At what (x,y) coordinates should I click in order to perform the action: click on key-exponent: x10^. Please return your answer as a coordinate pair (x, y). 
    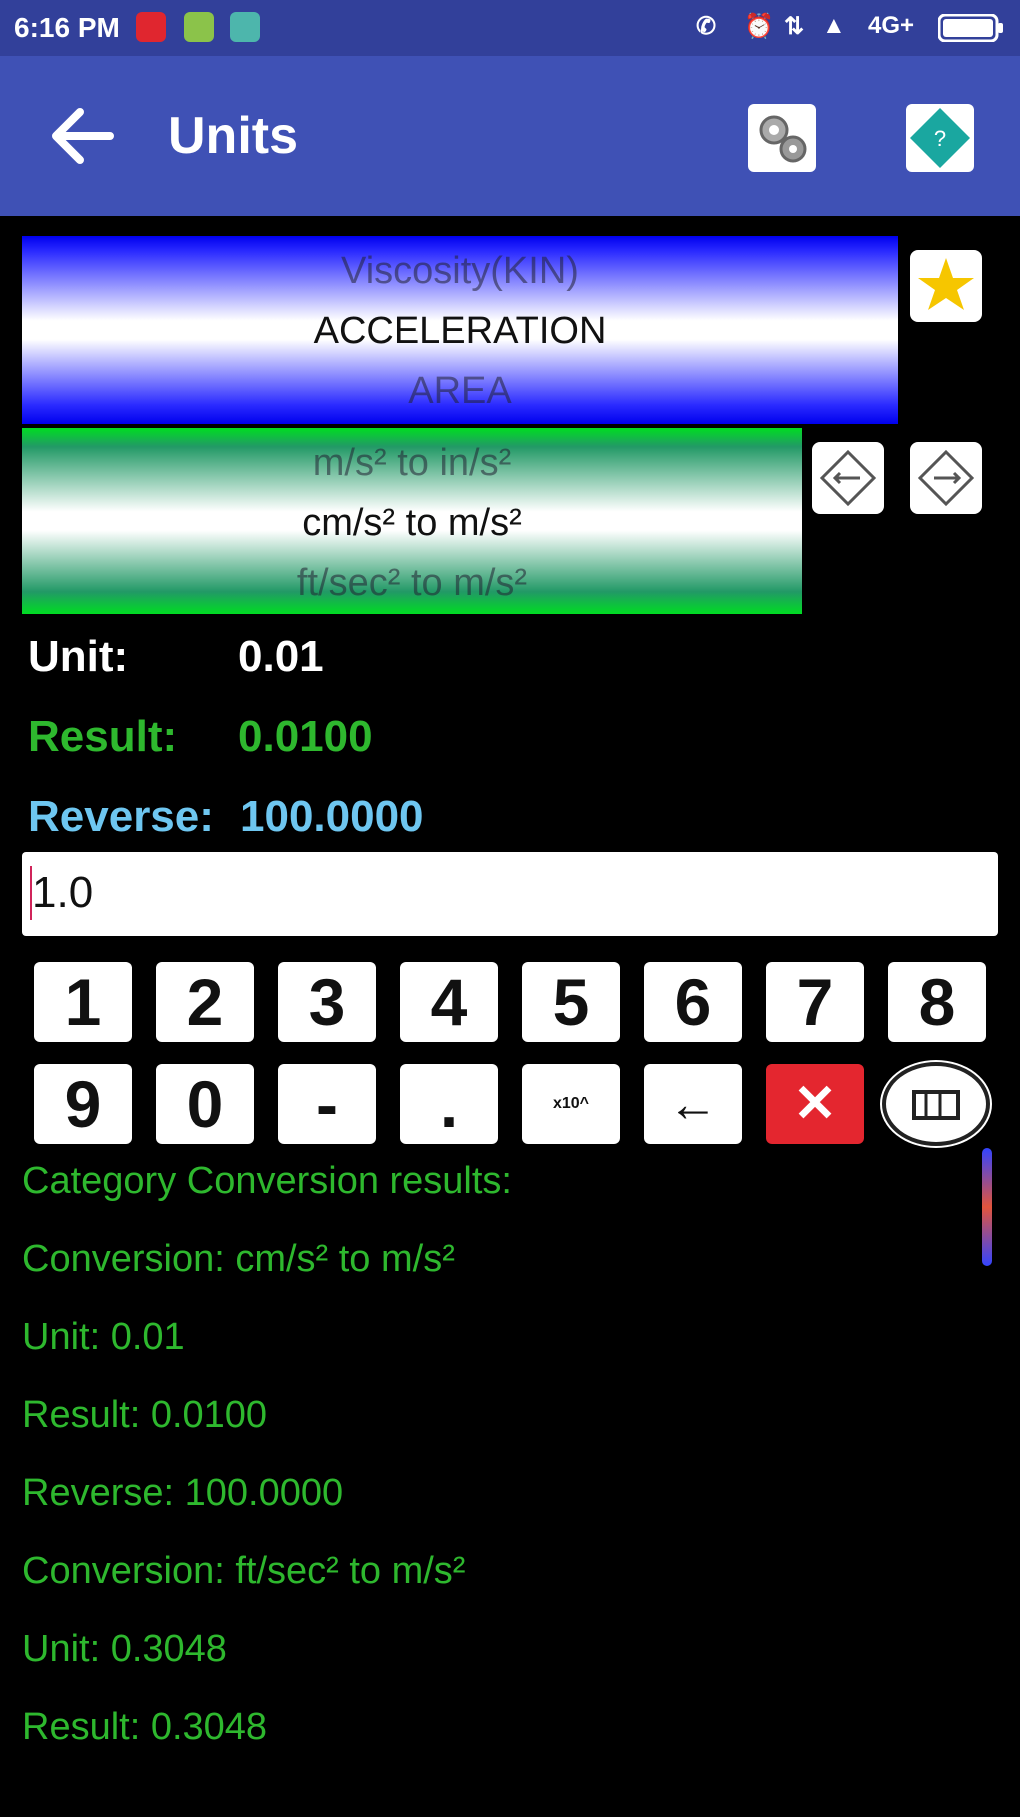
    Looking at the image, I should click on (571, 1104).